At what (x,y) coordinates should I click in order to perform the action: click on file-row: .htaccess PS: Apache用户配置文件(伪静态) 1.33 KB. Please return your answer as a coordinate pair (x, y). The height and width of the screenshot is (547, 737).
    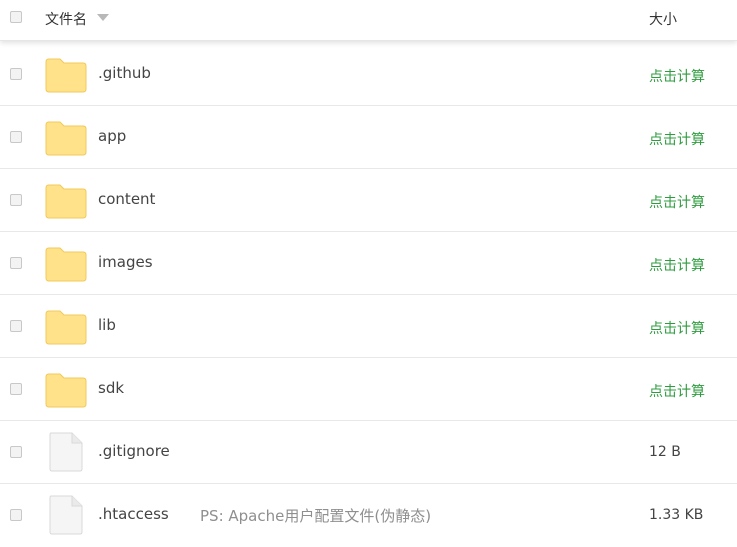
    Looking at the image, I should click on (368, 515).